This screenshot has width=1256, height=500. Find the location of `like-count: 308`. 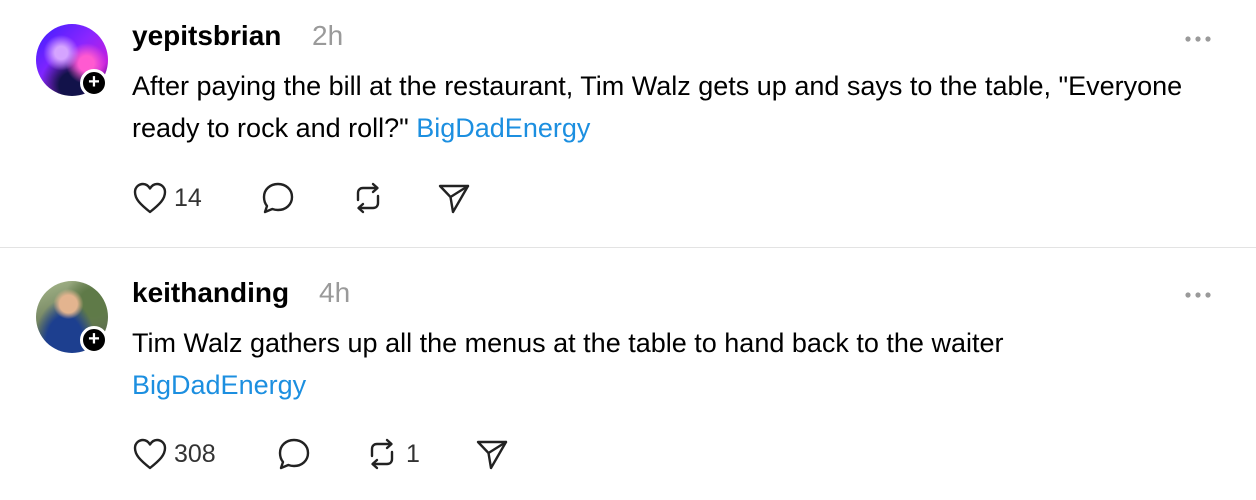

like-count: 308 is located at coordinates (195, 453).